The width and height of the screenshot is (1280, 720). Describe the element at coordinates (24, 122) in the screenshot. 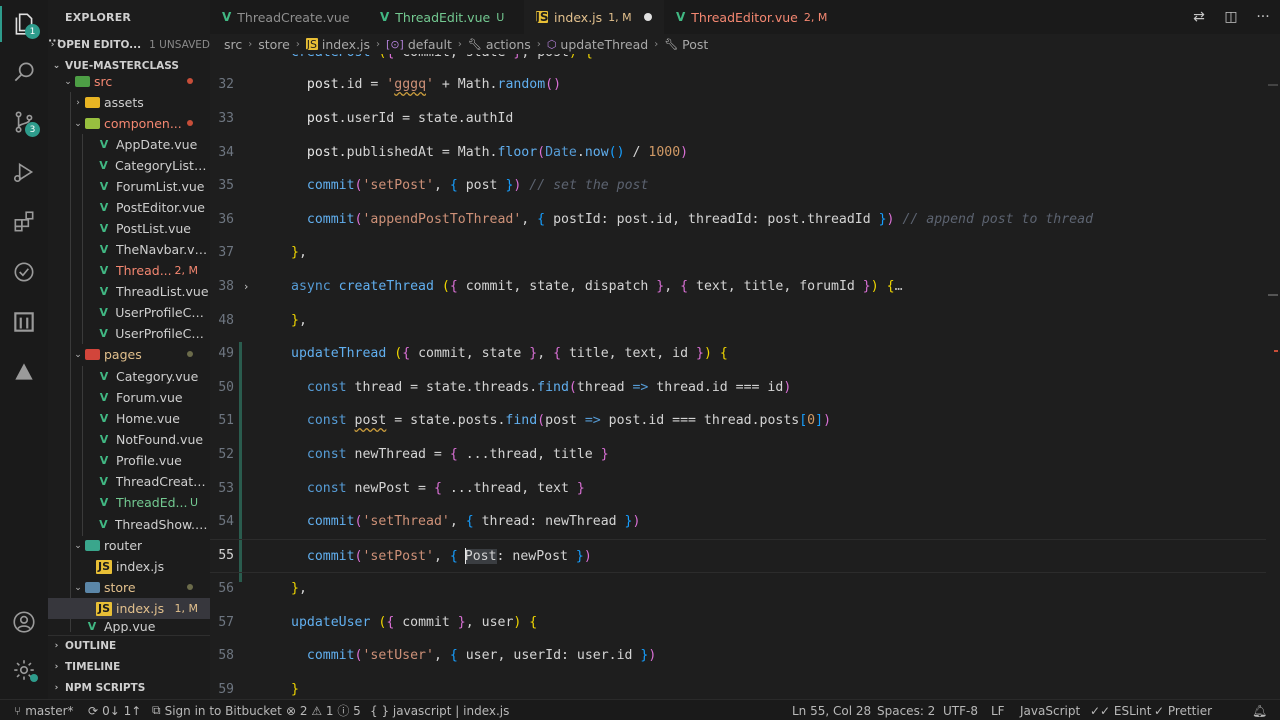

I see `source-control-icon: 3` at that location.